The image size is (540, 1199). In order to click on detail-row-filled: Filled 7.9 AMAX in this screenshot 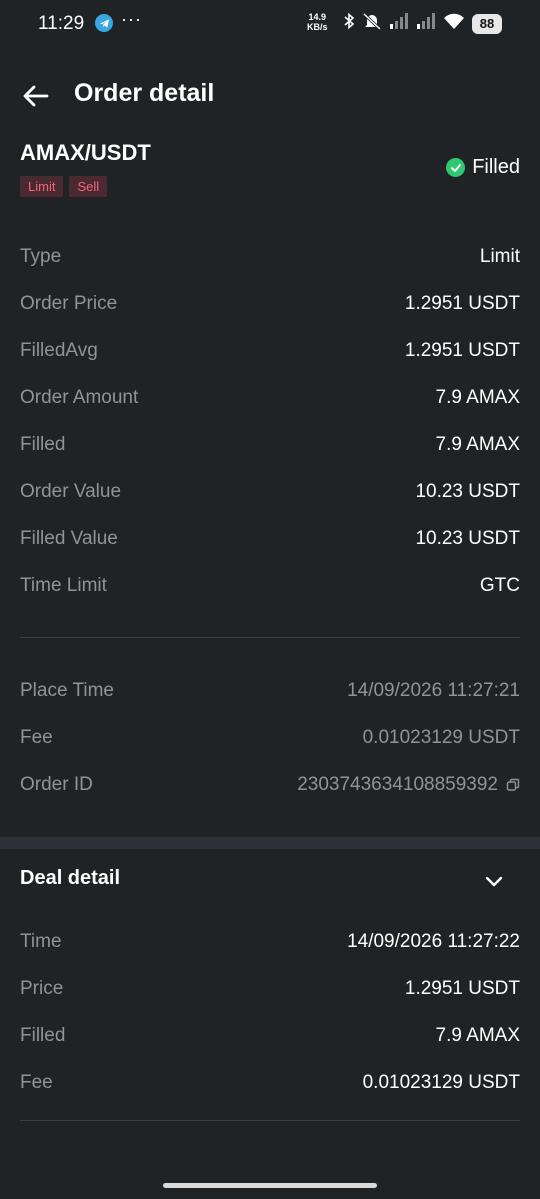, I will do `click(270, 444)`.